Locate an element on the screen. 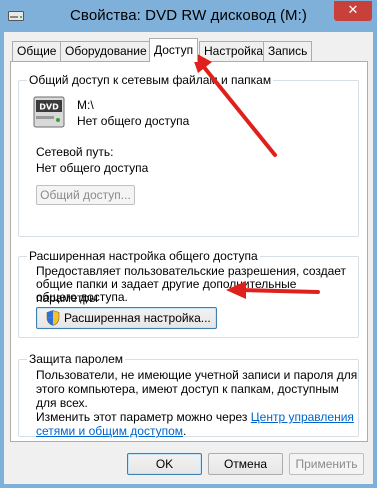  close-icon: ✕ is located at coordinates (353, 10).